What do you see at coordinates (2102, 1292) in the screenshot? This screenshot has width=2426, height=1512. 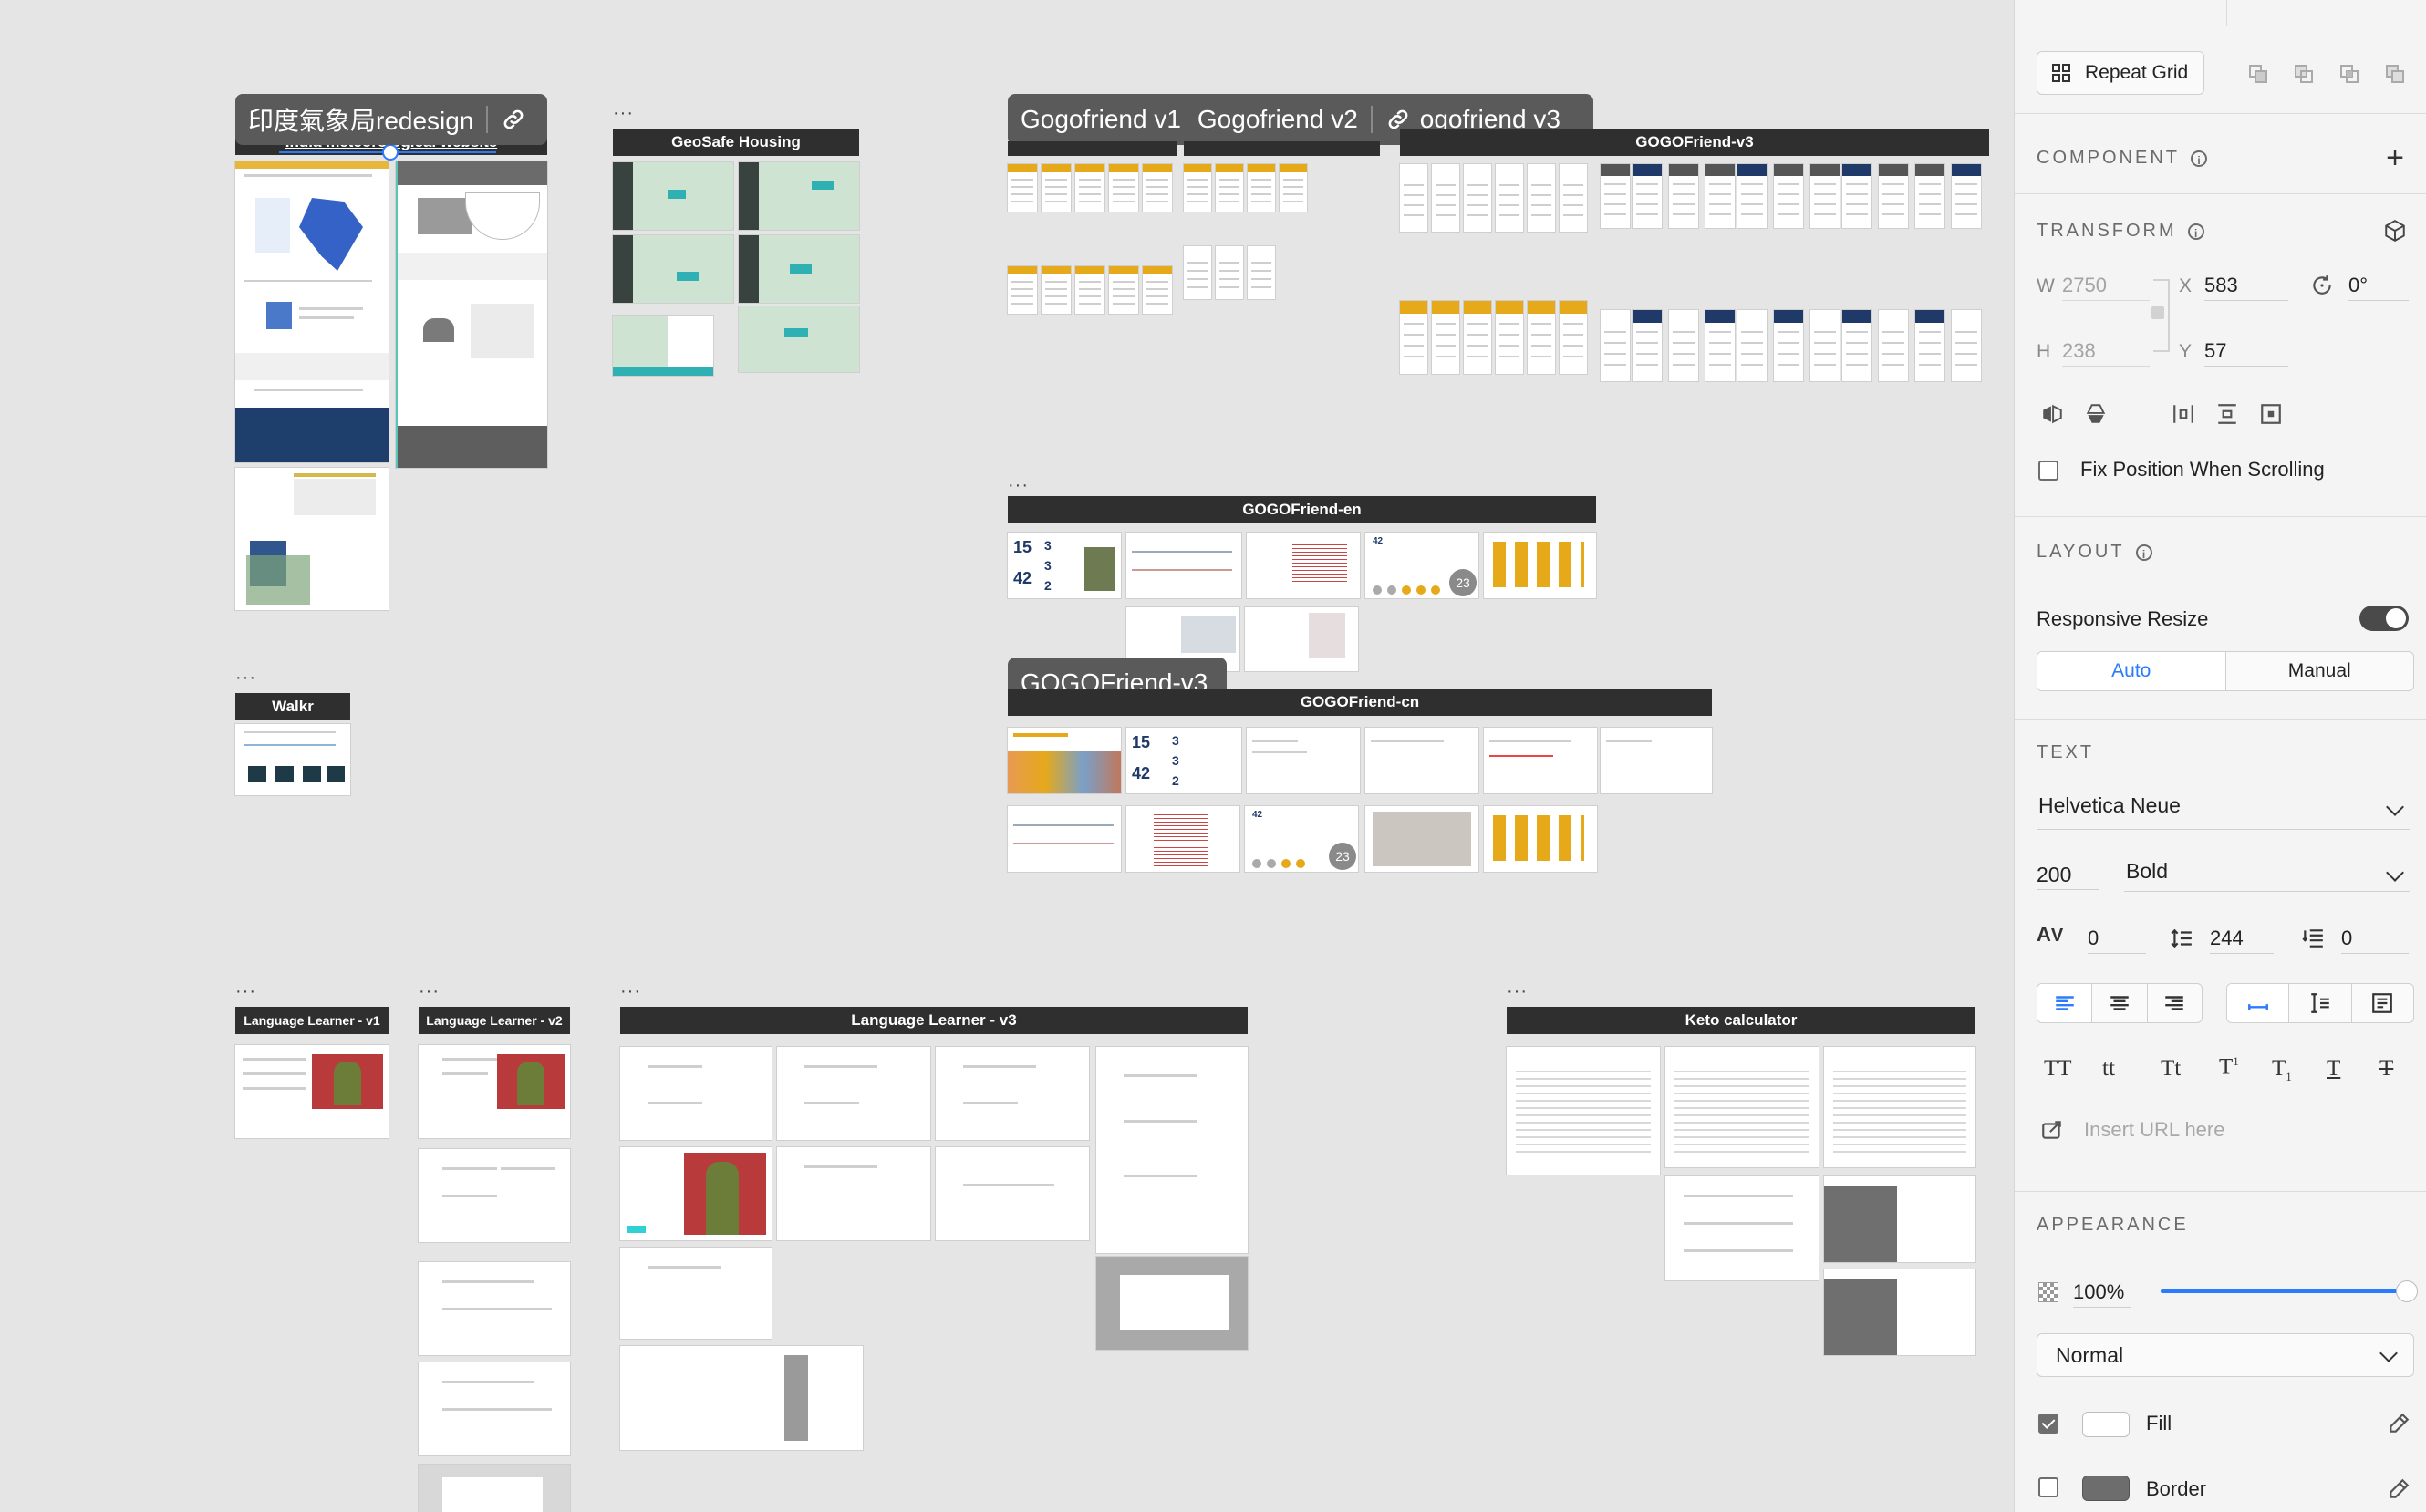 I see `opacity-field: 100%` at bounding box center [2102, 1292].